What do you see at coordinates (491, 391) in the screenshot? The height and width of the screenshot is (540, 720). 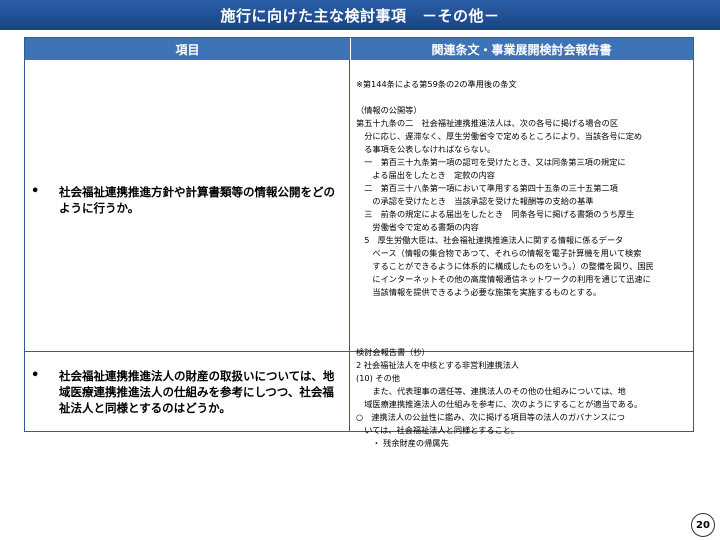 I see `reference-line: また、代表理事の選任等、連携法人のその他の仕組みについては、地` at bounding box center [491, 391].